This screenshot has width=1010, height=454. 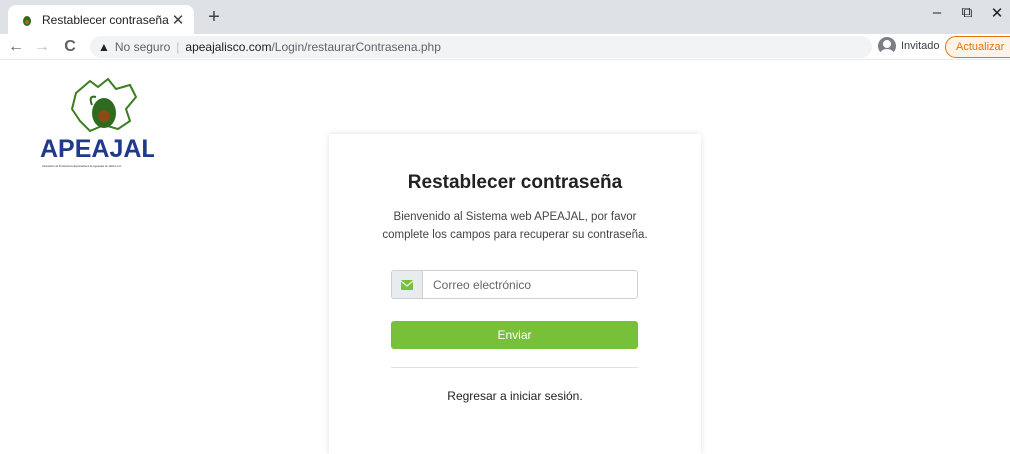 What do you see at coordinates (16, 47) in the screenshot?
I see `back-button: ←` at bounding box center [16, 47].